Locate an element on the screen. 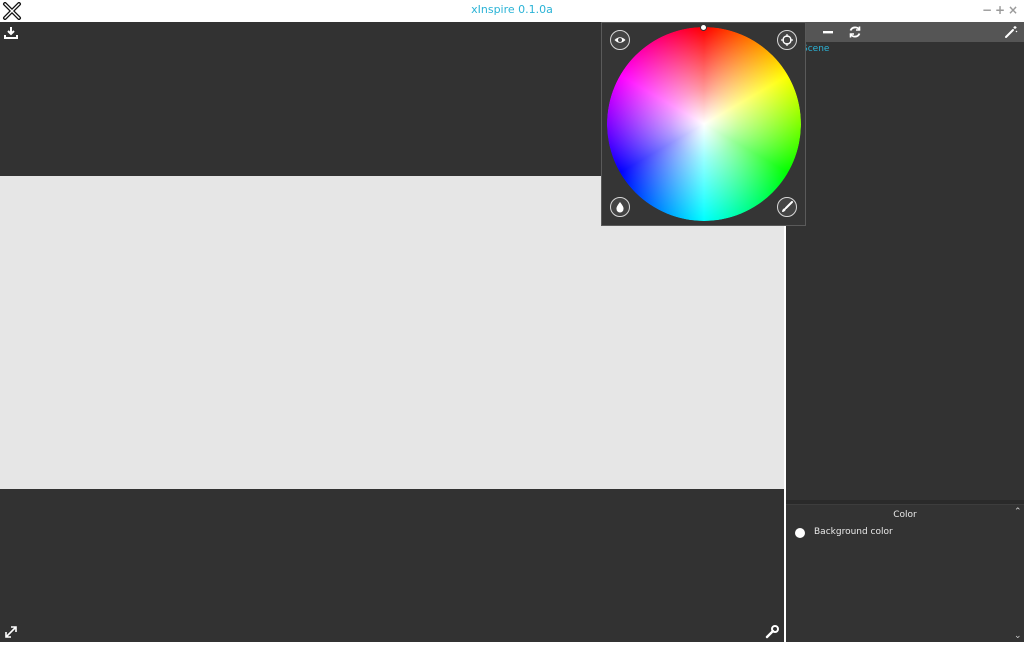  brush-icon is located at coordinates (787, 206).